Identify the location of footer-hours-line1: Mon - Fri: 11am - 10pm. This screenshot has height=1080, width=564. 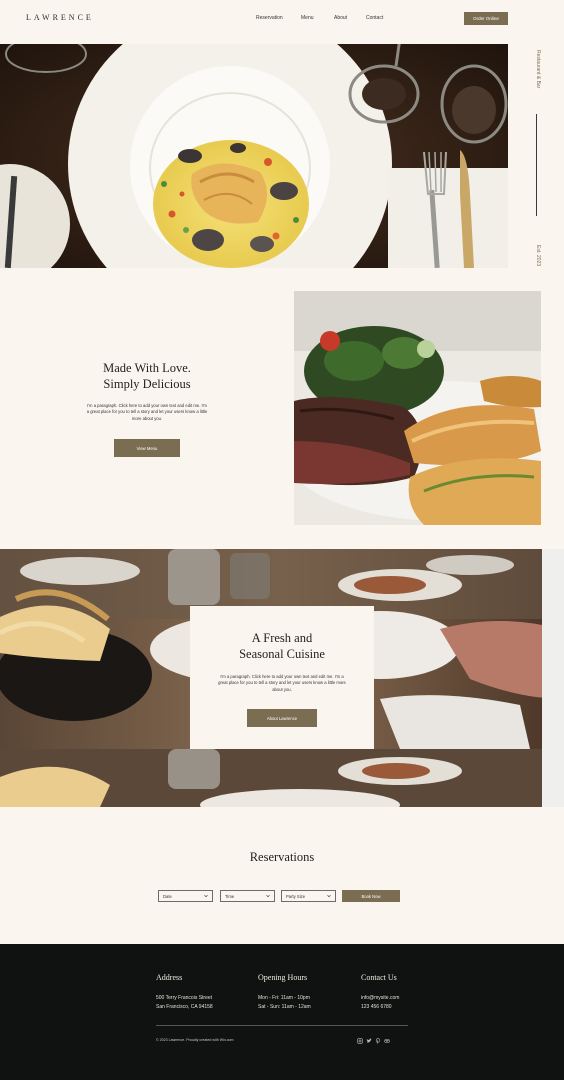
(284, 998).